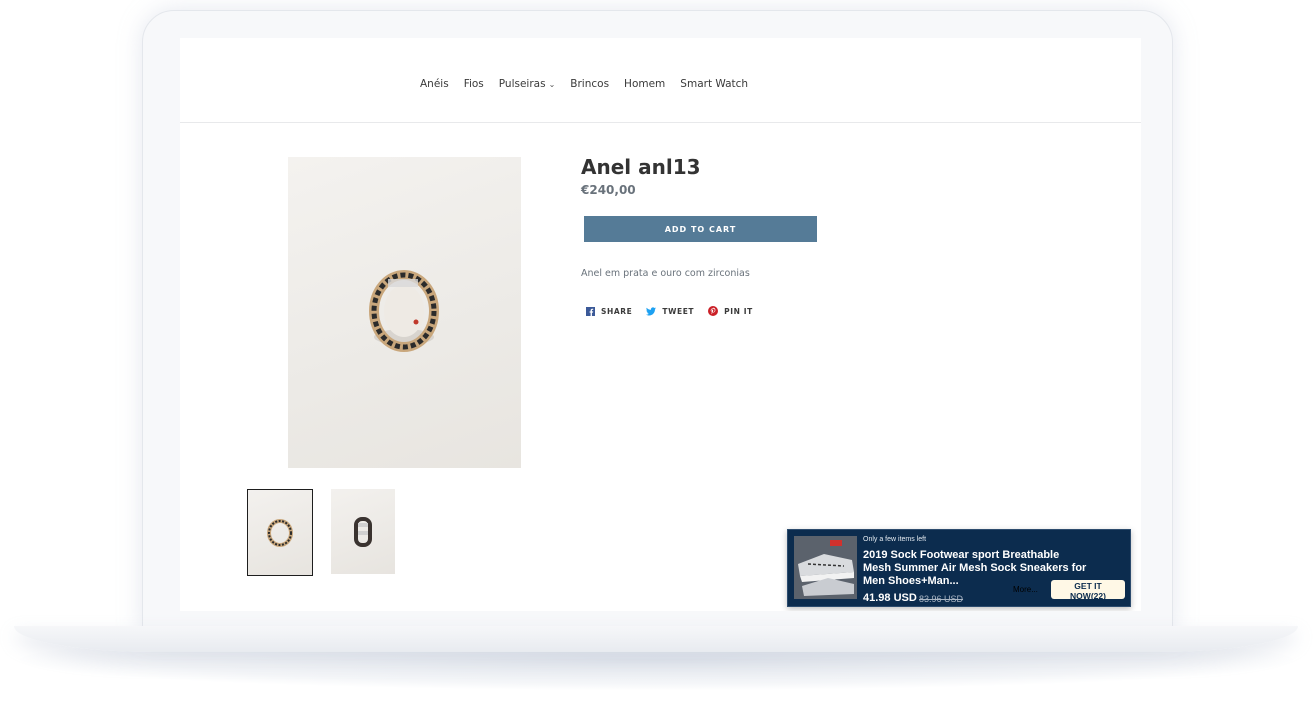 This screenshot has height=701, width=1313. I want to click on nav-item-label: Homem, so click(645, 84).